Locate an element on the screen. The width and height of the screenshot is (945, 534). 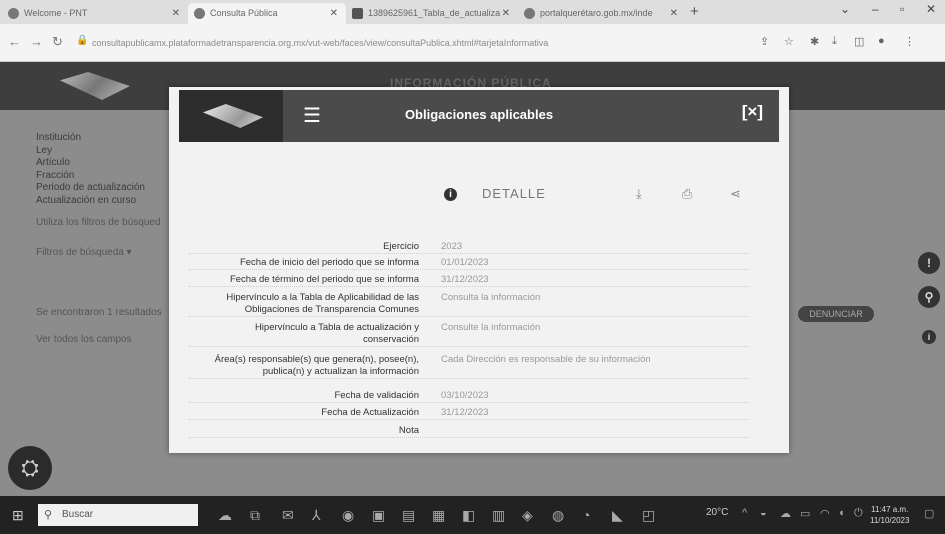
modal-header: ☰ Obligaciones aplicables [×] is located at coordinates (479, 116).